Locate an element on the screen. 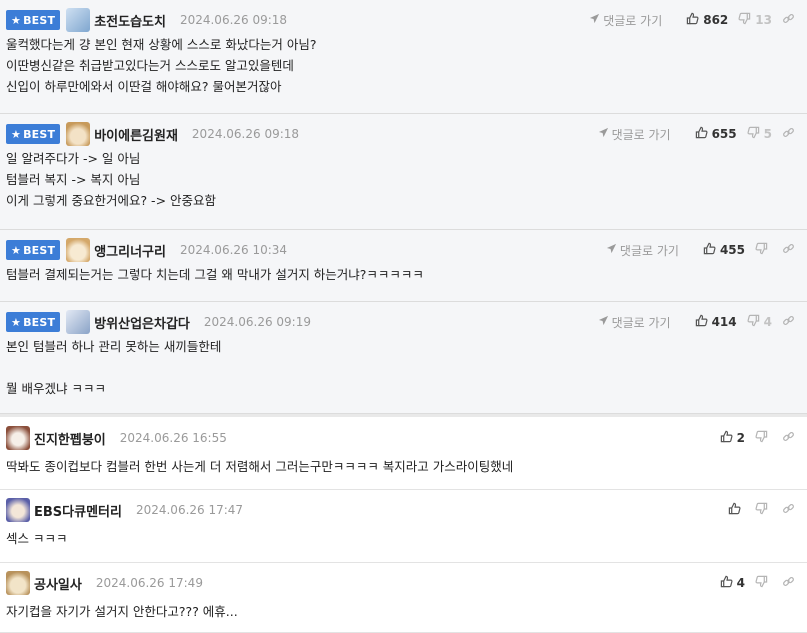 The height and width of the screenshot is (633, 807). comment-header: ★ BEST 앵그리너구리 2024.06.26 10:34 댓글로 가기 455 is located at coordinates (406, 250).